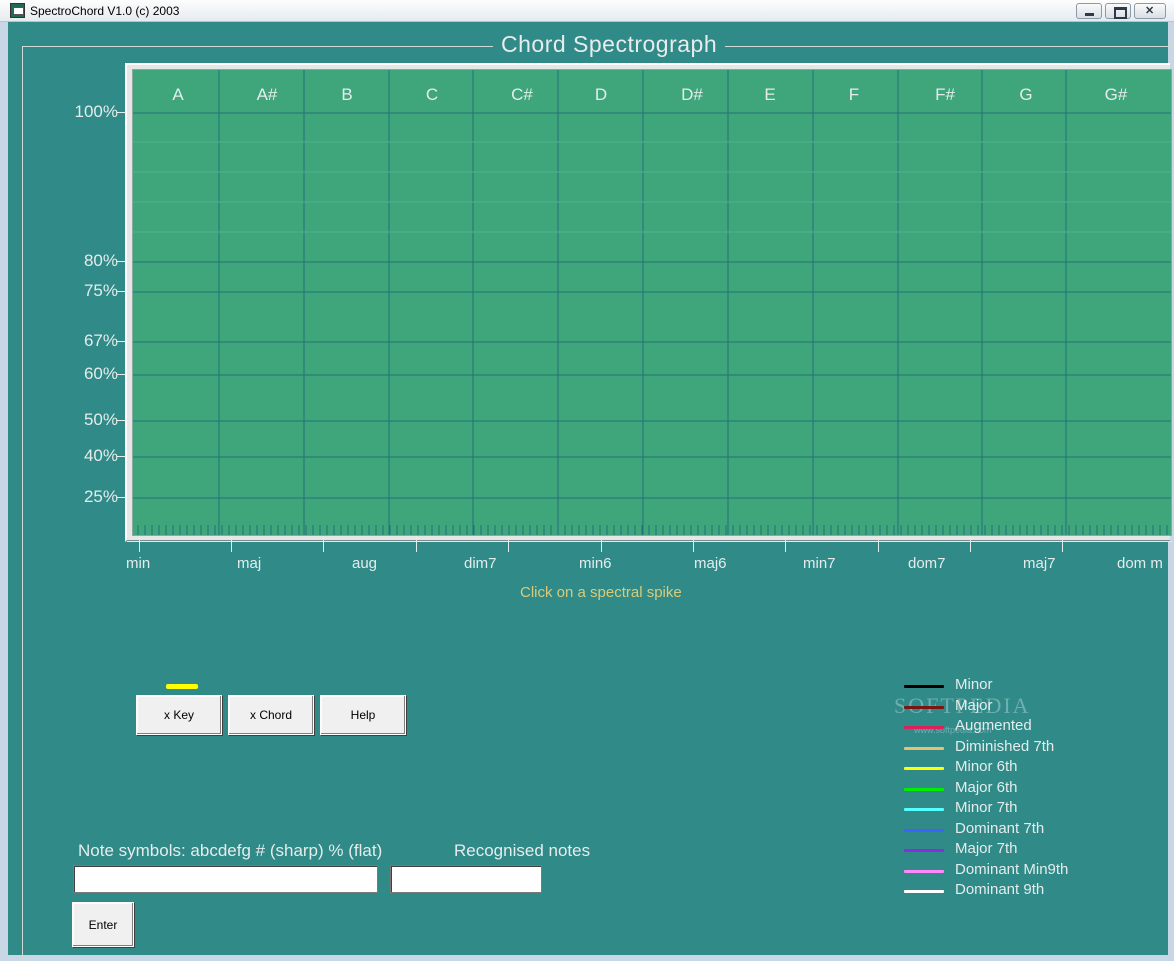 This screenshot has height=961, width=1174. What do you see at coordinates (100, 340) in the screenshot?
I see `y-axis-label: 67%` at bounding box center [100, 340].